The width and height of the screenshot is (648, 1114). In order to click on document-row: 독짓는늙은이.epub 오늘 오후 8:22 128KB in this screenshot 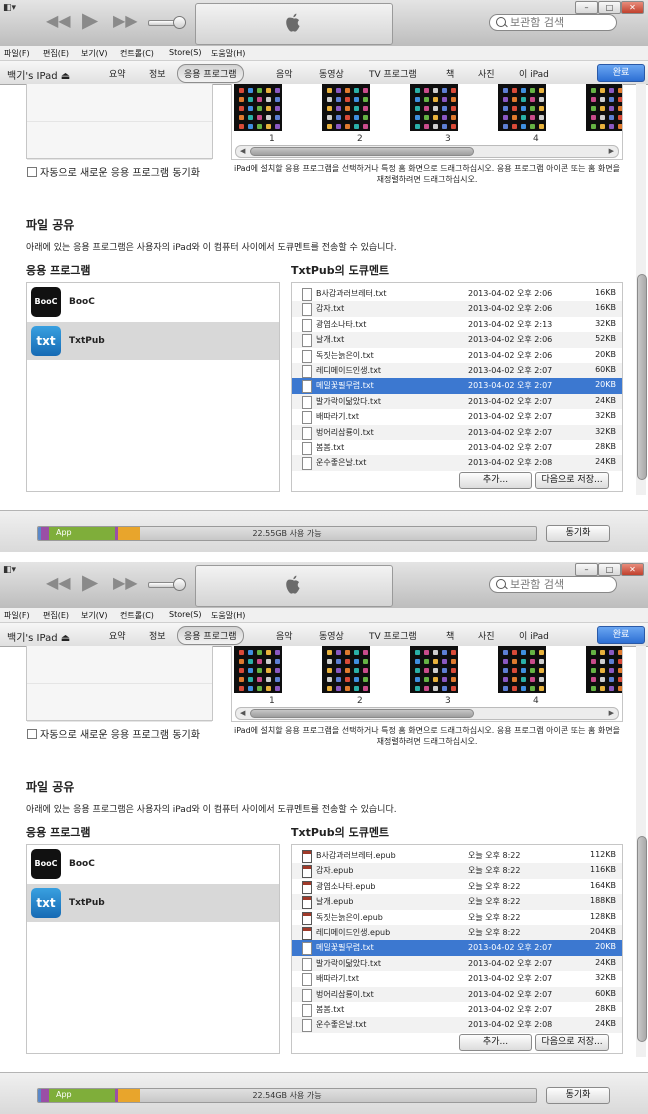, I will do `click(457, 917)`.